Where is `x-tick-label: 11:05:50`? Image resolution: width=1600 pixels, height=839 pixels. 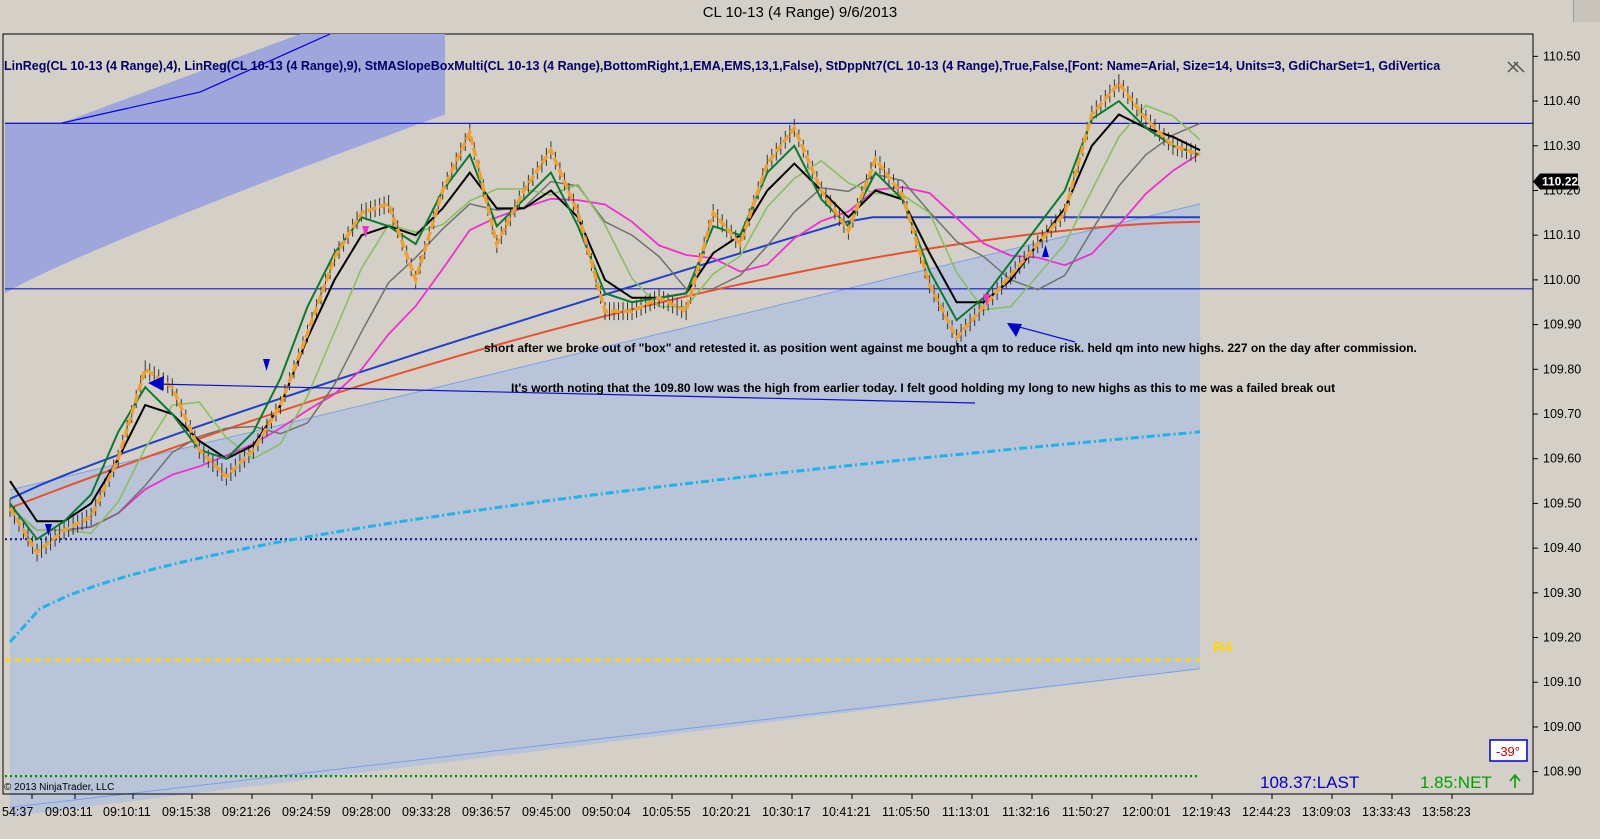 x-tick-label: 11:05:50 is located at coordinates (906, 812).